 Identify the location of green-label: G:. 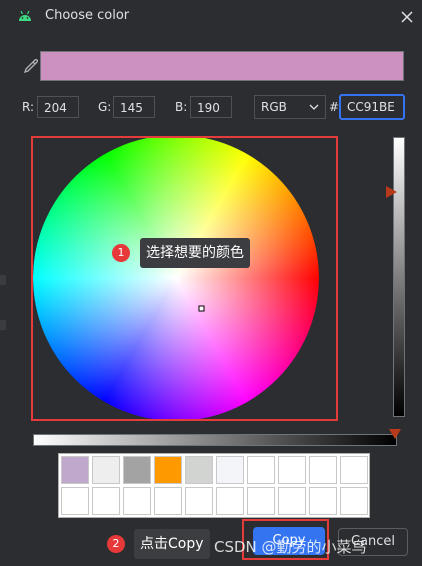
(105, 107).